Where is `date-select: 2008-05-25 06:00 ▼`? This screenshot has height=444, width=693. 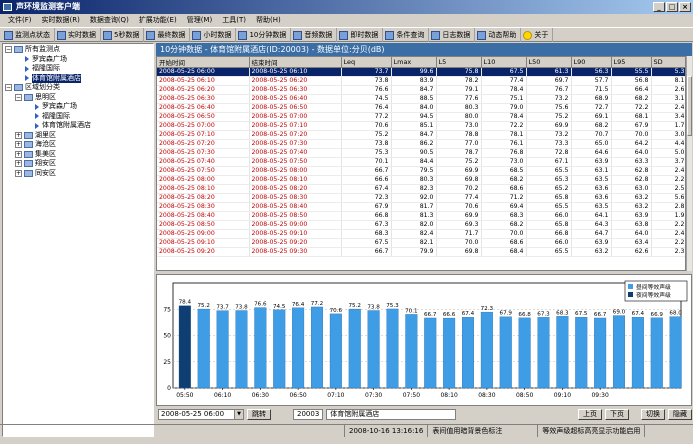
date-select: 2008-05-25 06:00 ▼ is located at coordinates (201, 414).